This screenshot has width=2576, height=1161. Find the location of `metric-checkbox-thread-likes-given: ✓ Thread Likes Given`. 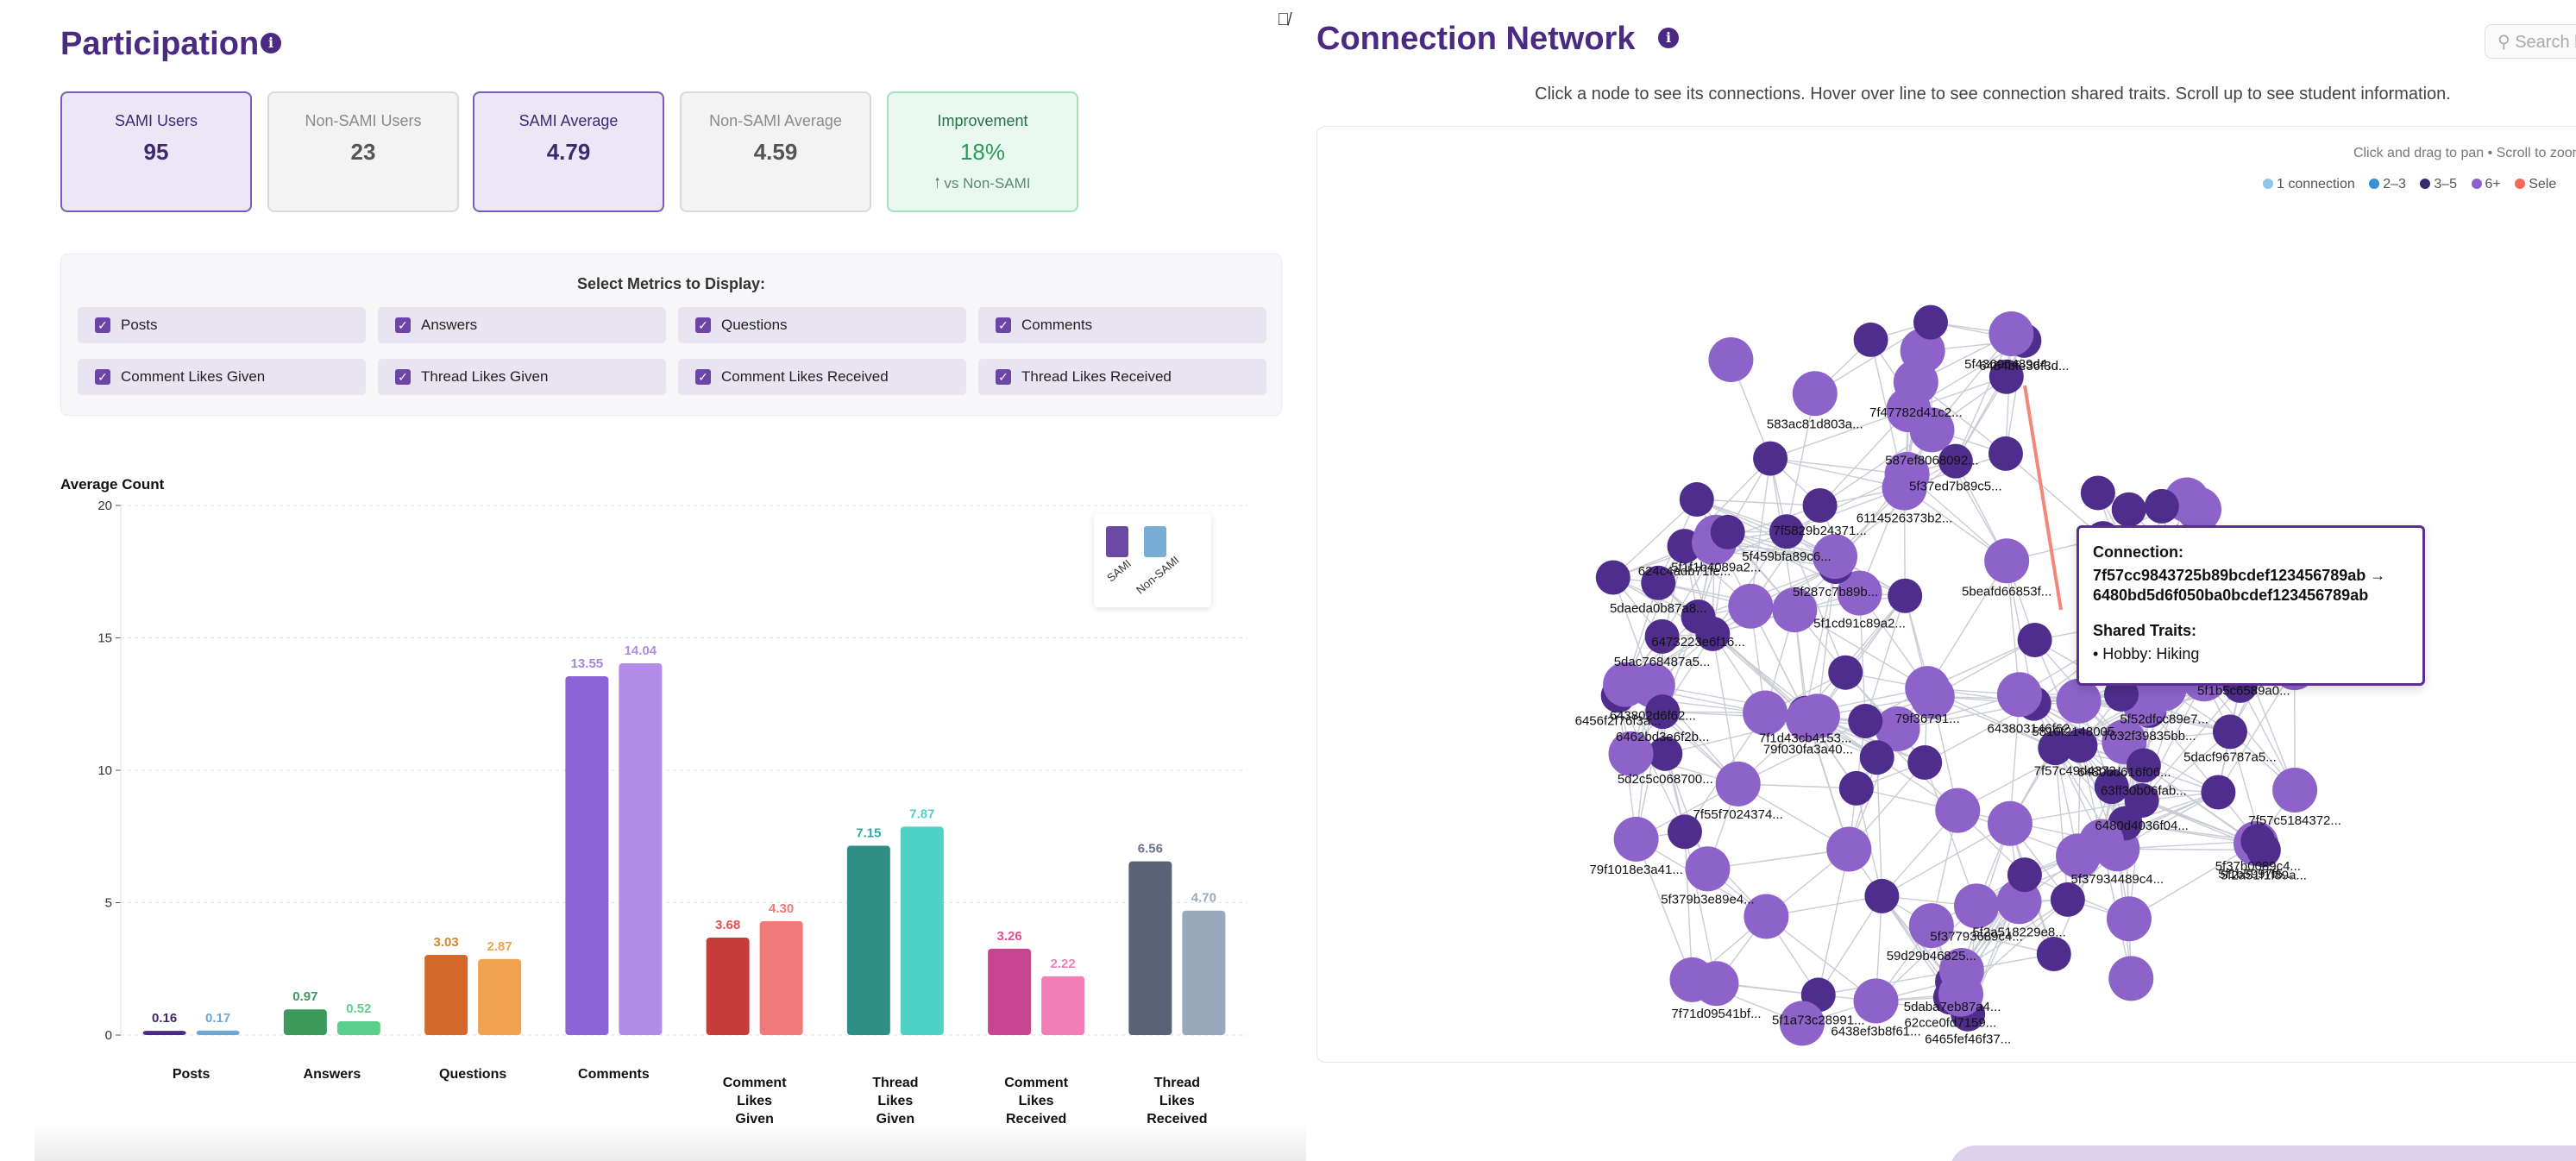

metric-checkbox-thread-likes-given: ✓ Thread Likes Given is located at coordinates (522, 377).